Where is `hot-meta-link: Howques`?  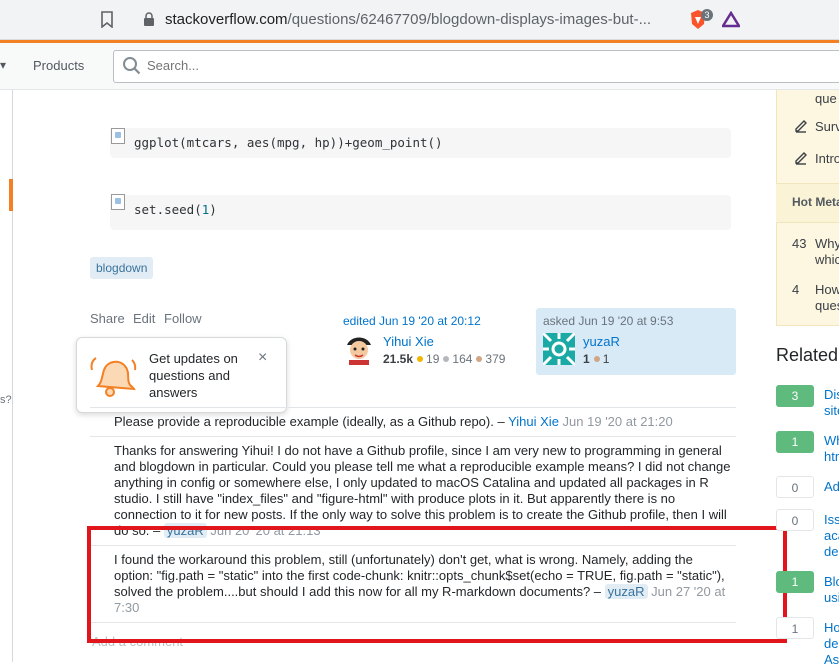
hot-meta-link: Howques is located at coordinates (827, 298).